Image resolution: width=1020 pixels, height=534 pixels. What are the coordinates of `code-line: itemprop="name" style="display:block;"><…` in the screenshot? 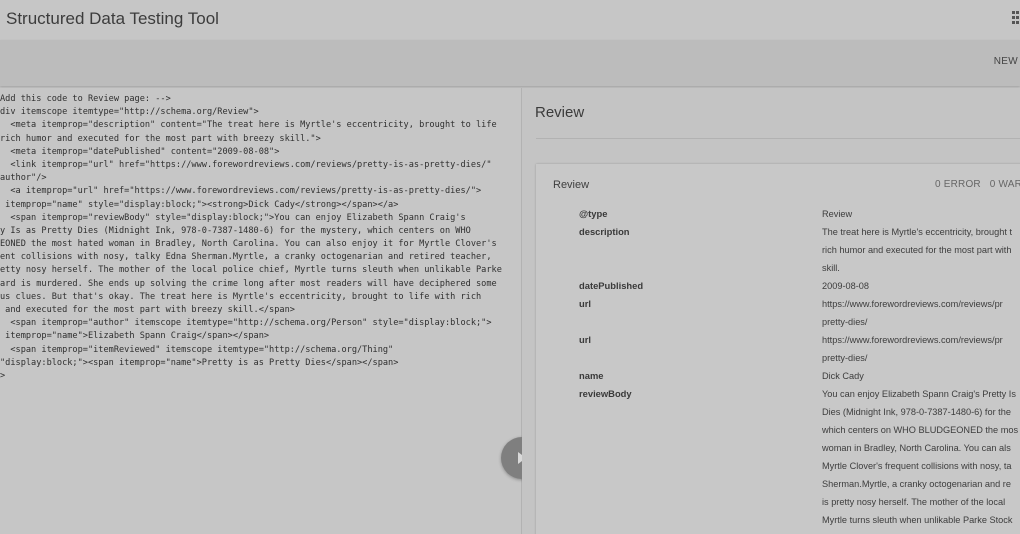 It's located at (199, 204).